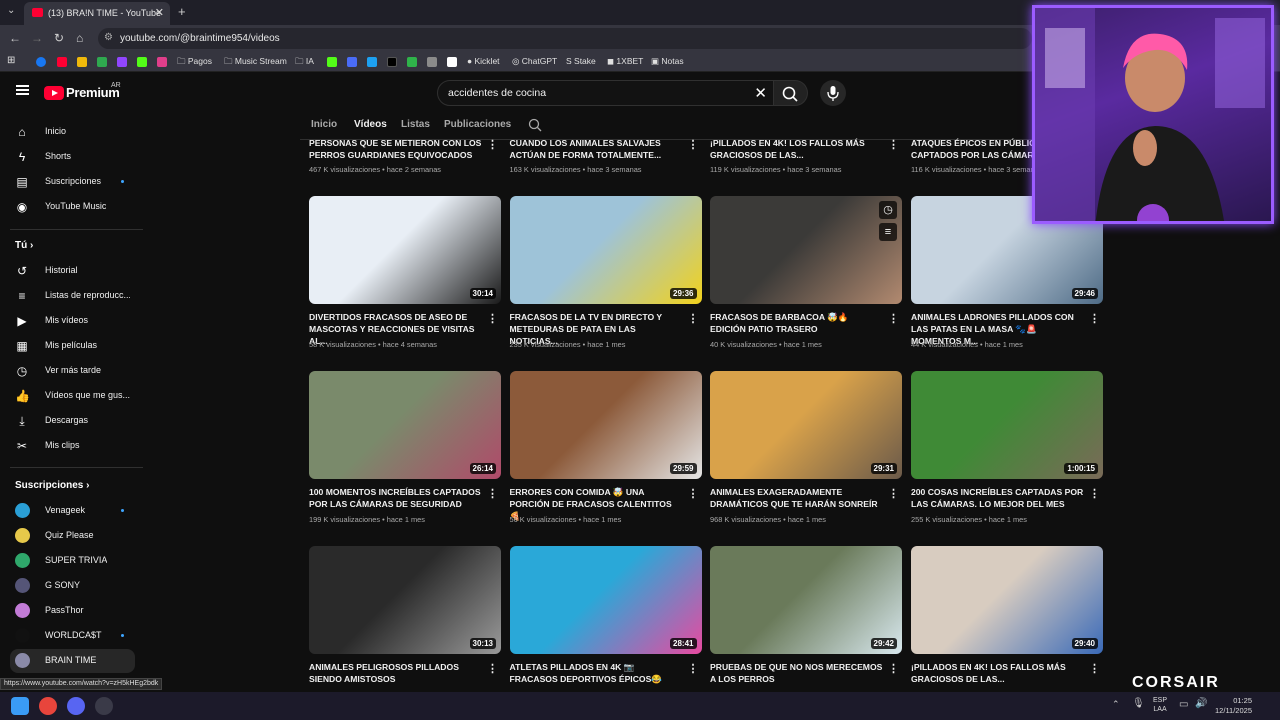 This screenshot has height=720, width=1280. Describe the element at coordinates (75, 536) in the screenshot. I see `subscription-channel: Quiz Please` at that location.